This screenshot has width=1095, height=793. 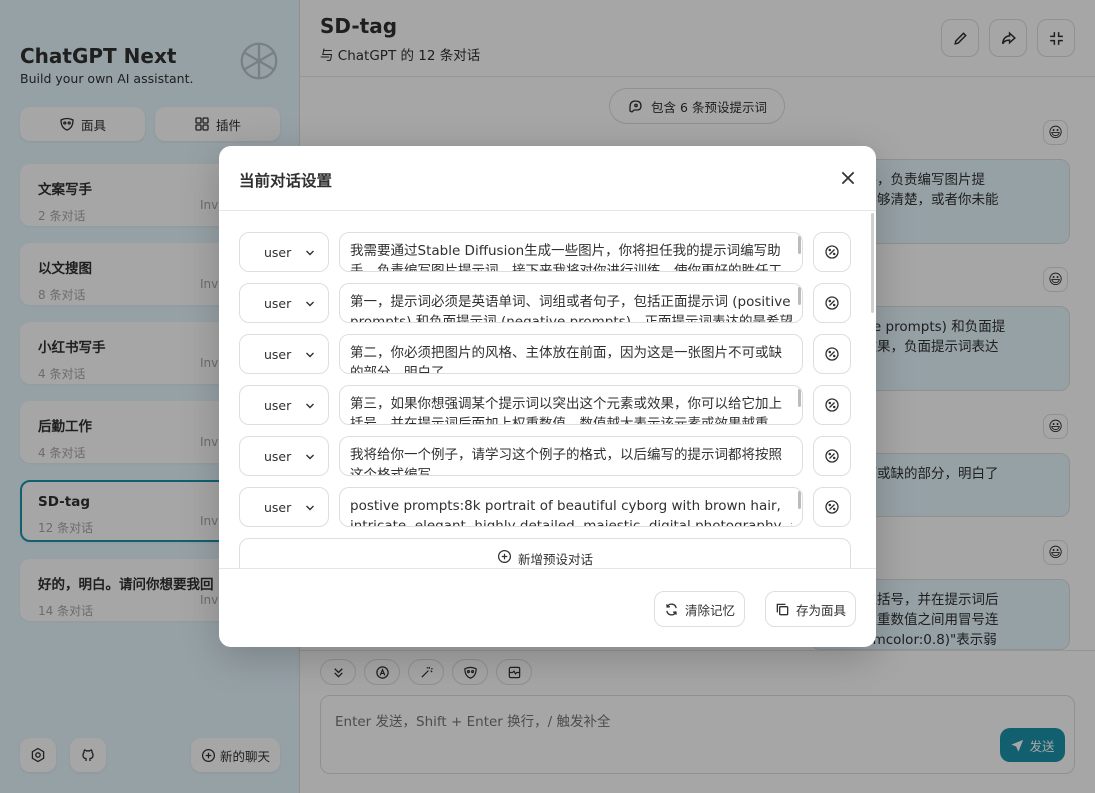 What do you see at coordinates (671, 609) in the screenshot?
I see `reload-icon` at bounding box center [671, 609].